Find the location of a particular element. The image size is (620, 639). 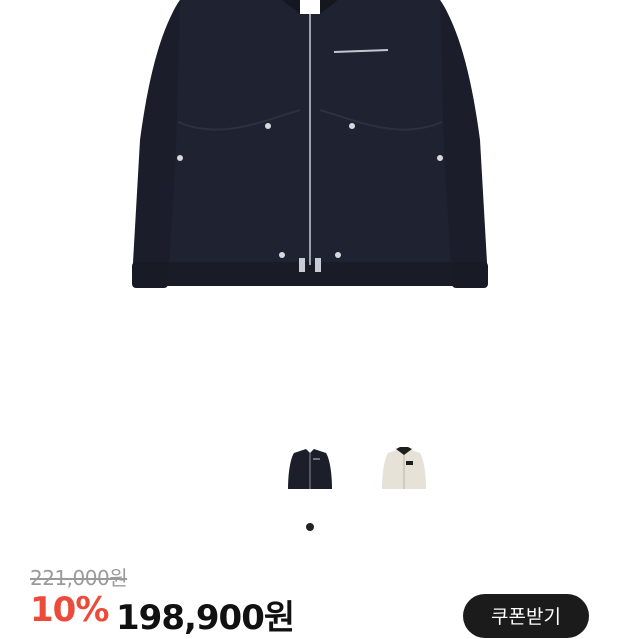

thumbnail-cream is located at coordinates (404, 471).